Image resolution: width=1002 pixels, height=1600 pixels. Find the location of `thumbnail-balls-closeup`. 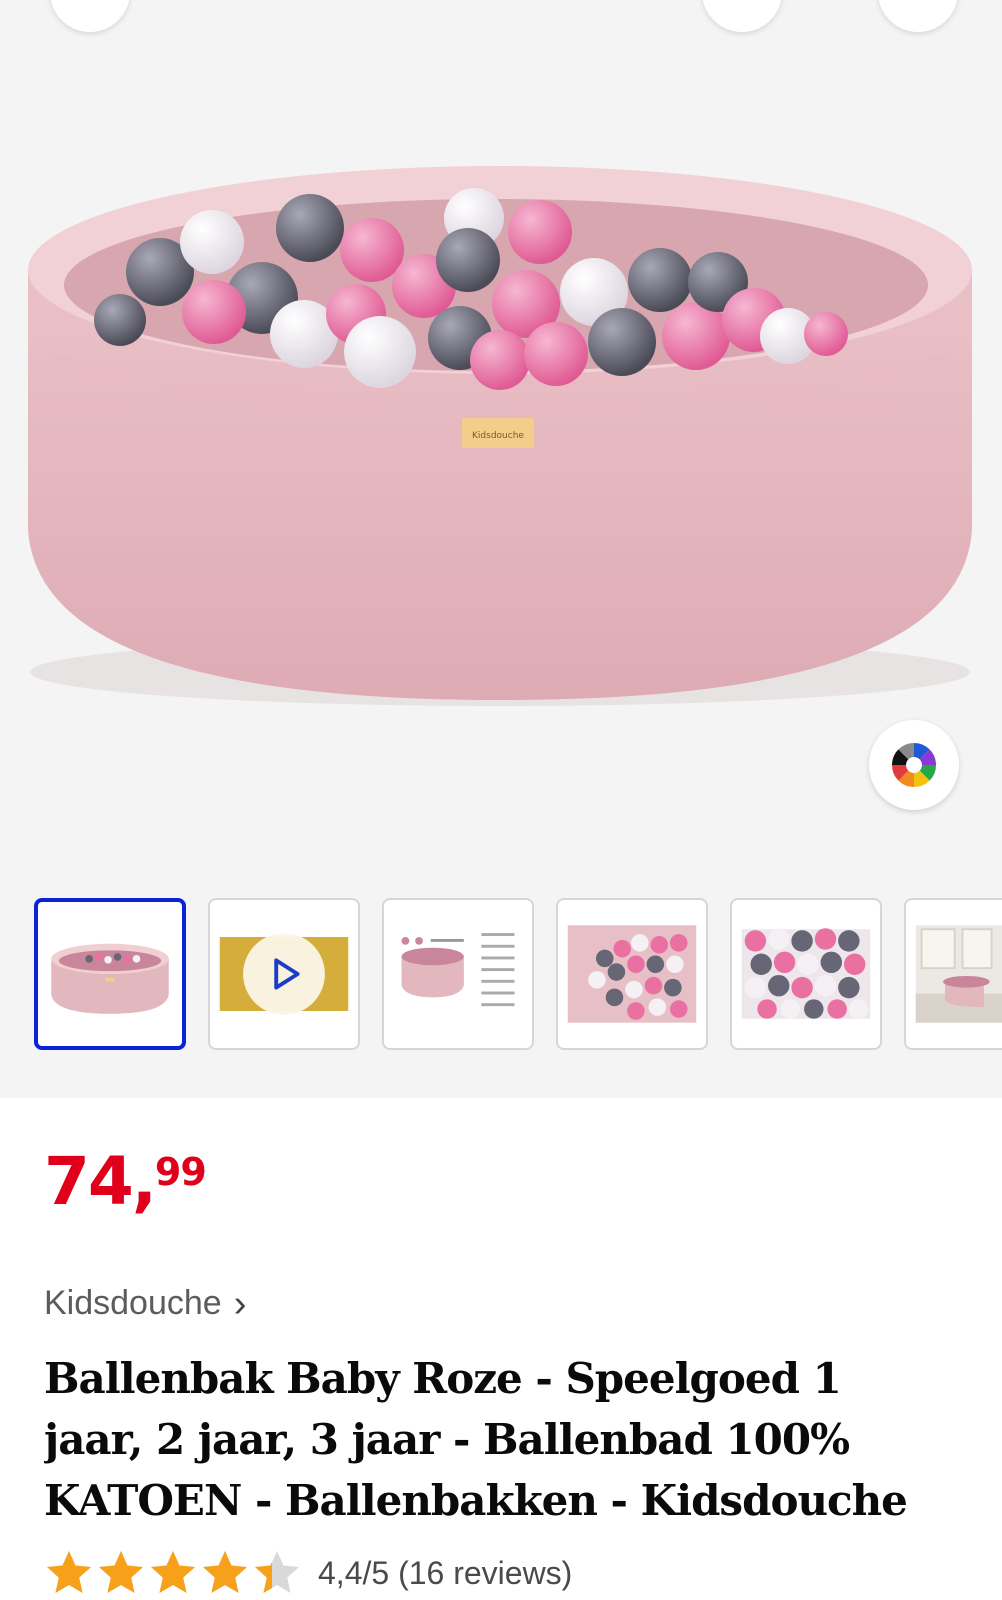

thumbnail-balls-closeup is located at coordinates (632, 974).